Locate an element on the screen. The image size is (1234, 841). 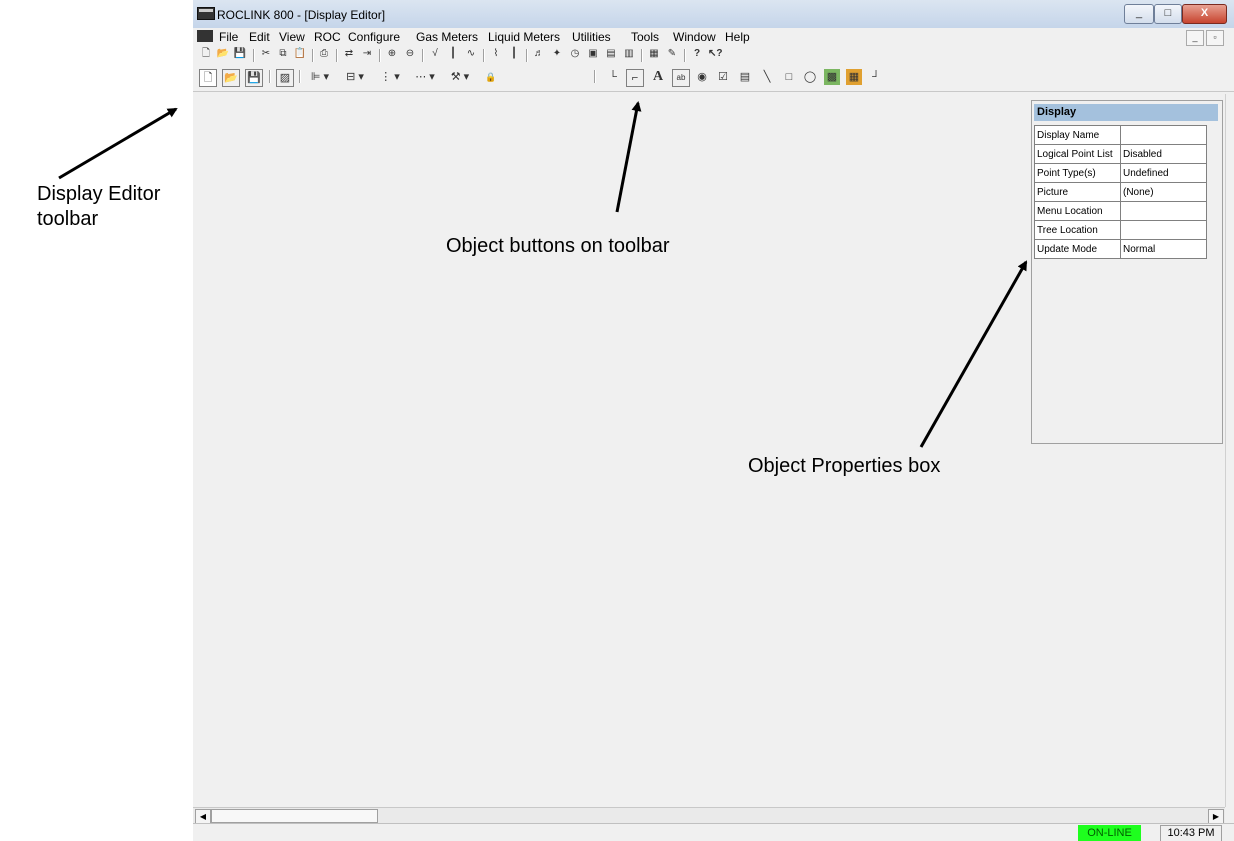
trend-icon: √ is located at coordinates (435, 54).